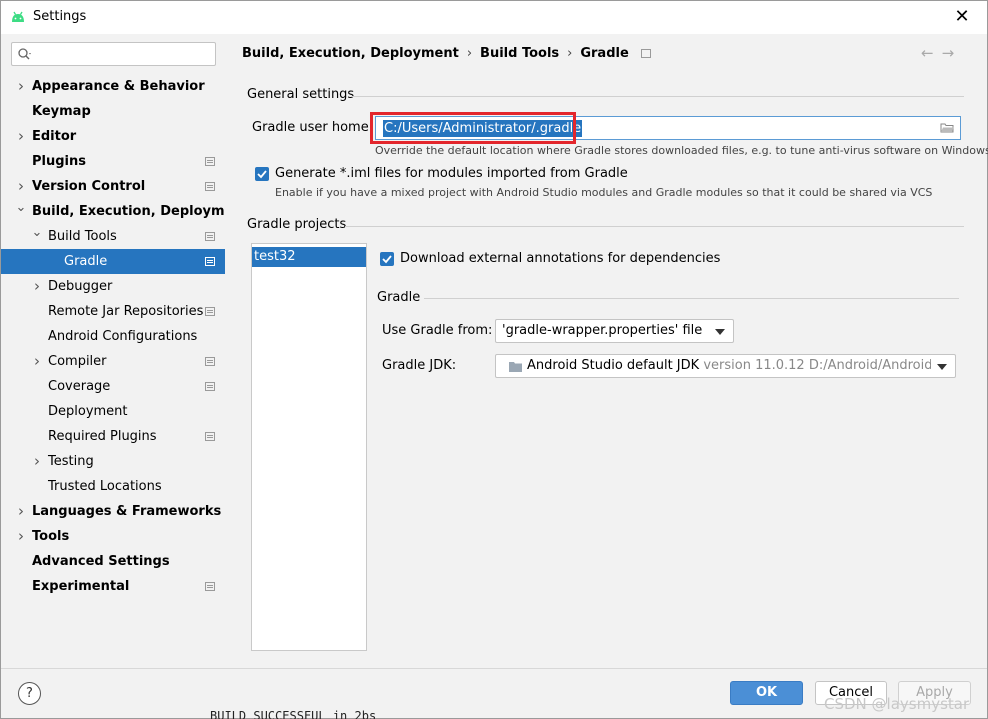 Image resolution: width=988 pixels, height=719 pixels. Describe the element at coordinates (61, 111) in the screenshot. I see `sidebar-item-label: Keymap` at that location.